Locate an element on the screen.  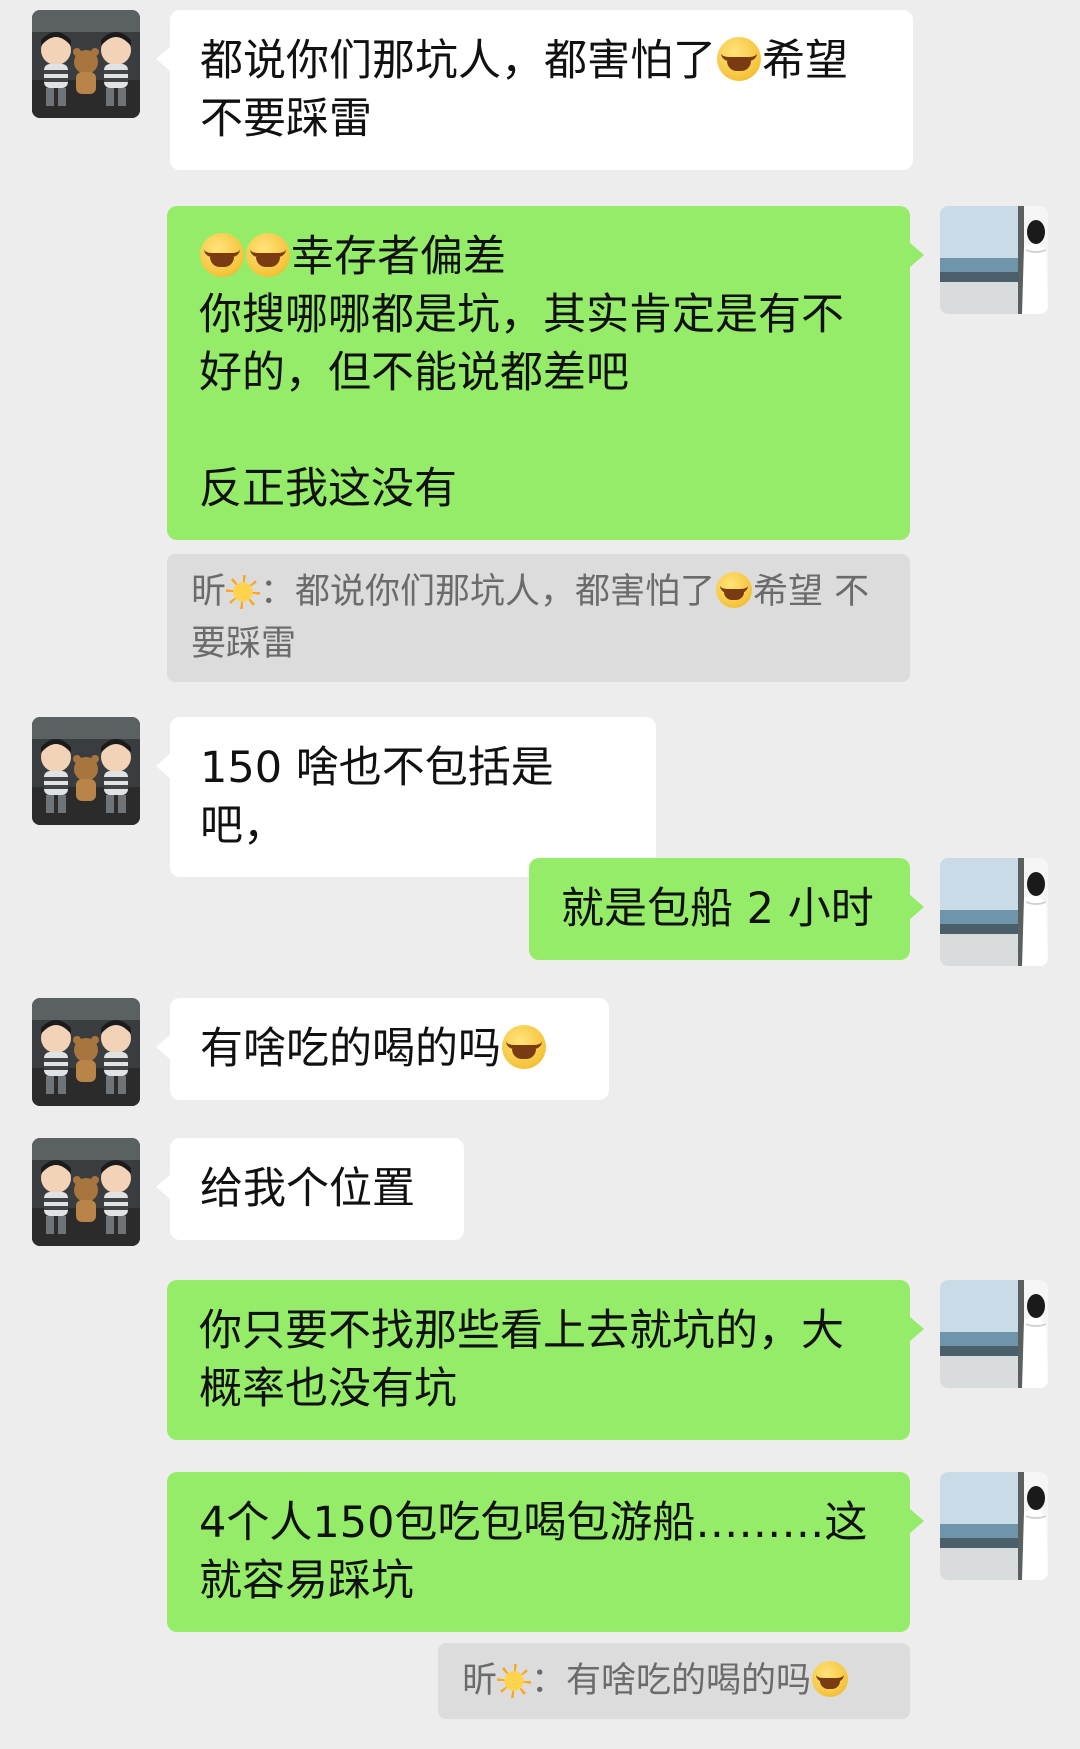
incoming-bubble: 150 啥也不包括是吧， is located at coordinates (406, 797).